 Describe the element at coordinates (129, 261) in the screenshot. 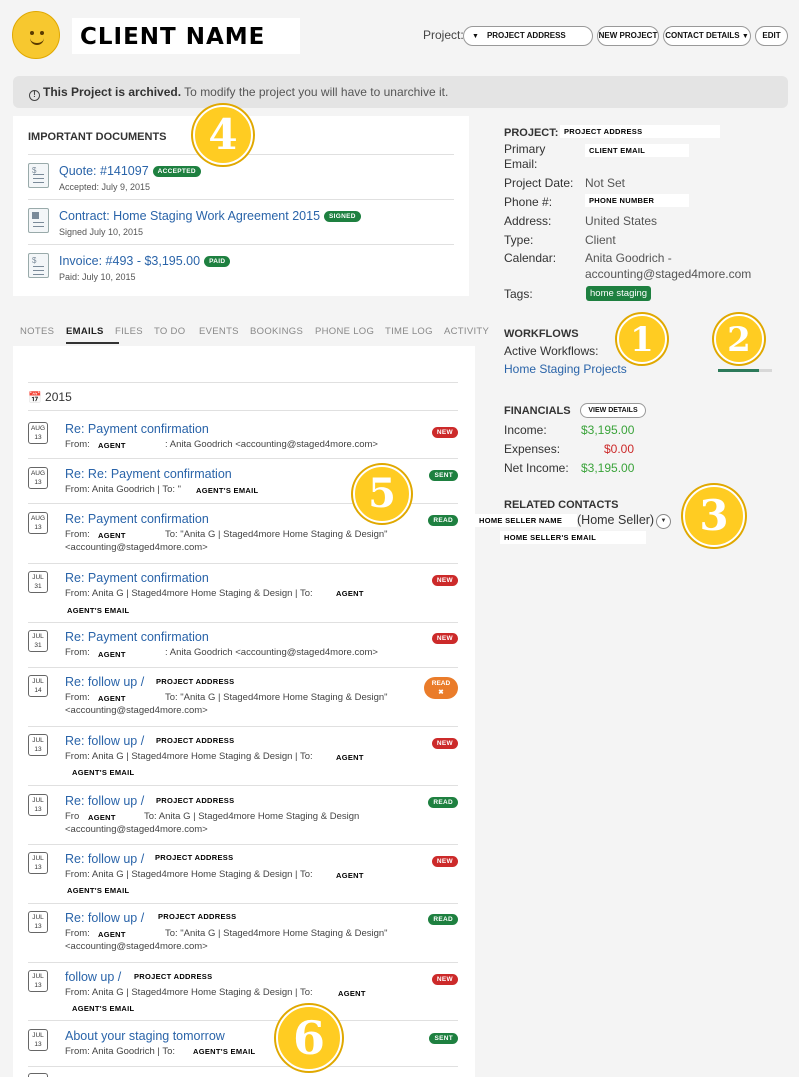

I see `document-title: Invoice: #493 - $3,195.00` at that location.